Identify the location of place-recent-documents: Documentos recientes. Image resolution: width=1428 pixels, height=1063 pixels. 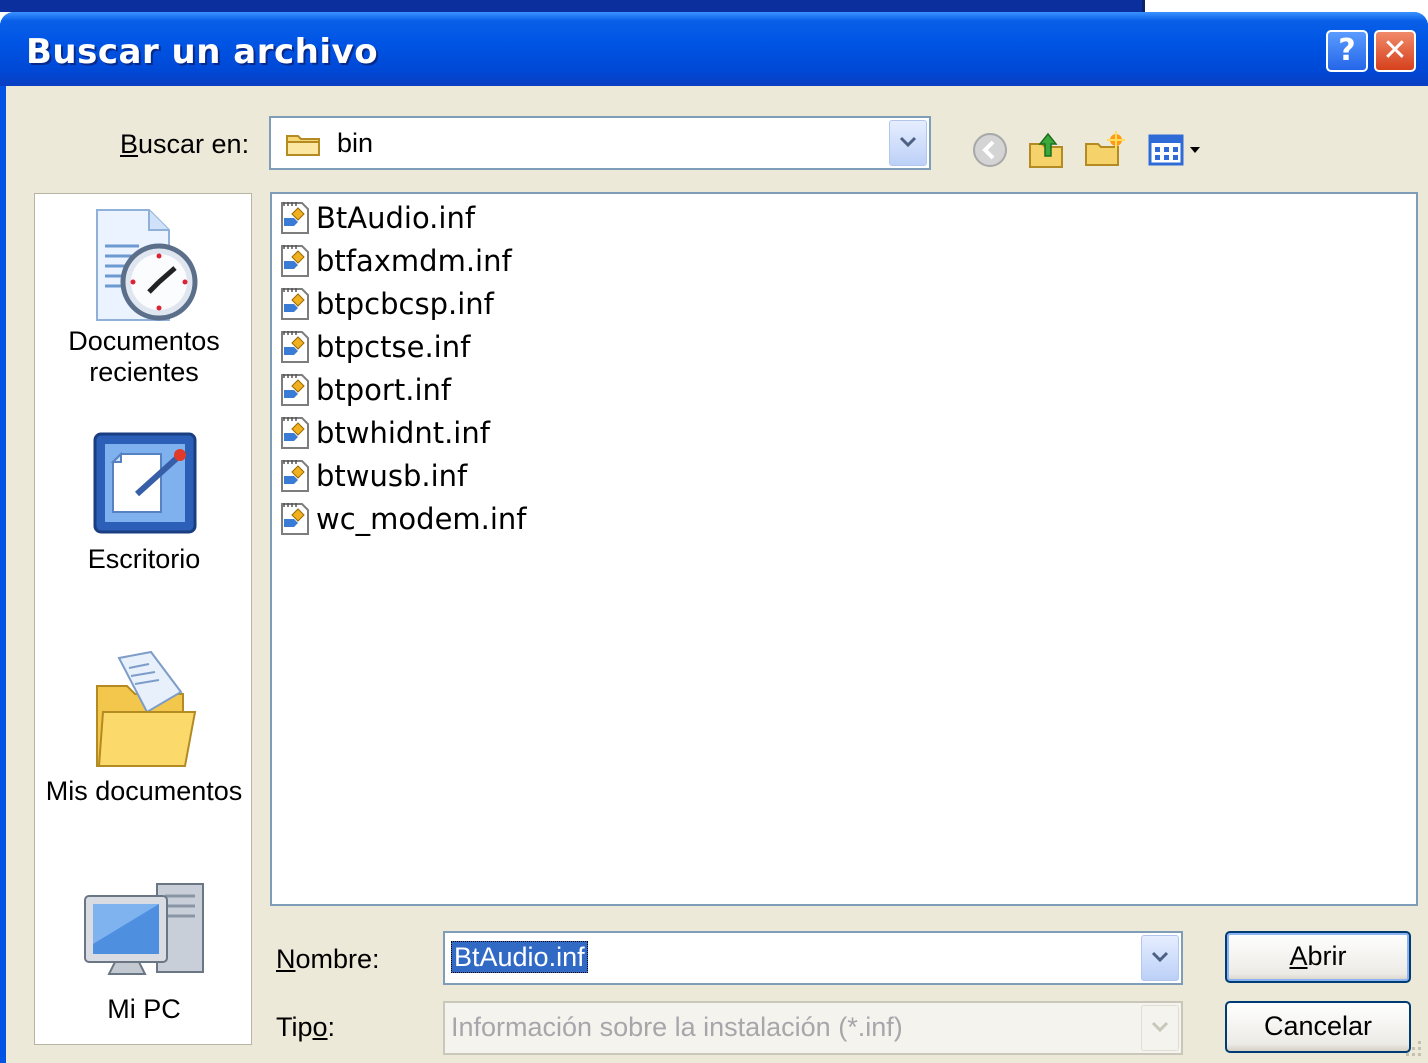
(144, 297).